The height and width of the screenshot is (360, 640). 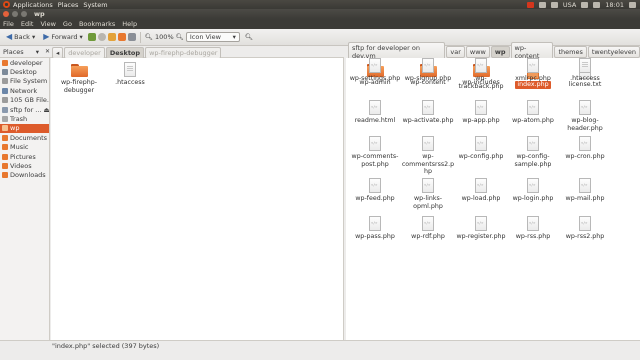 What do you see at coordinates (533, 228) in the screenshot?
I see `file-item: wp-rss.php` at bounding box center [533, 228].